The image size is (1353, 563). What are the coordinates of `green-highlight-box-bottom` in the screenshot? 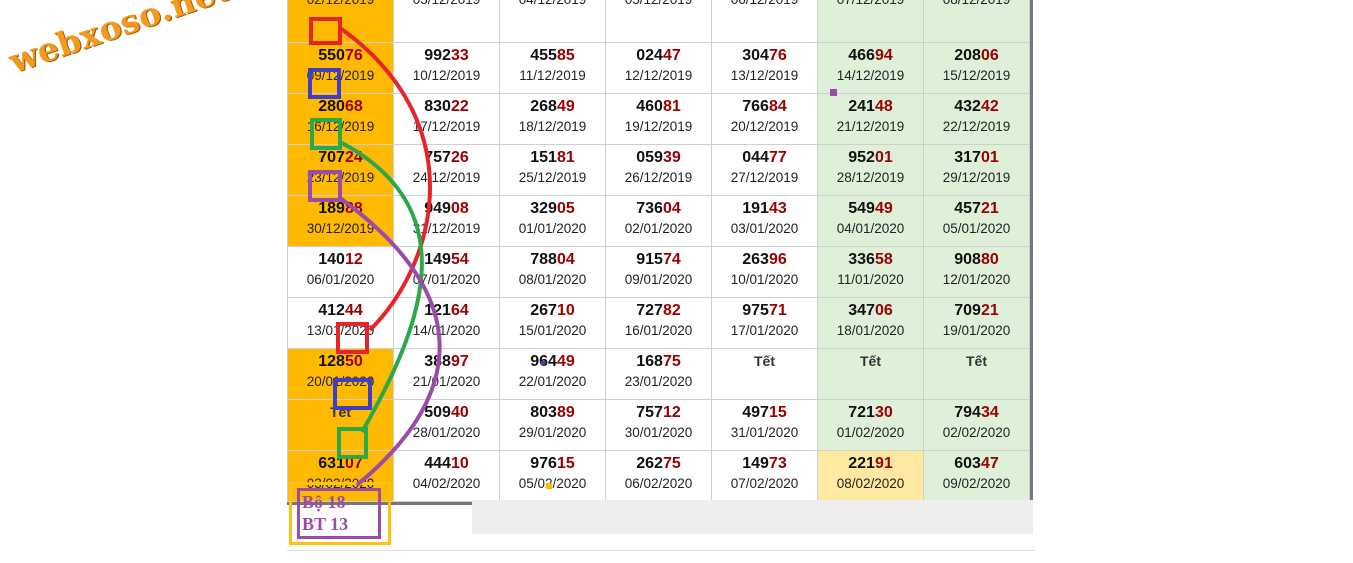 It's located at (352, 443).